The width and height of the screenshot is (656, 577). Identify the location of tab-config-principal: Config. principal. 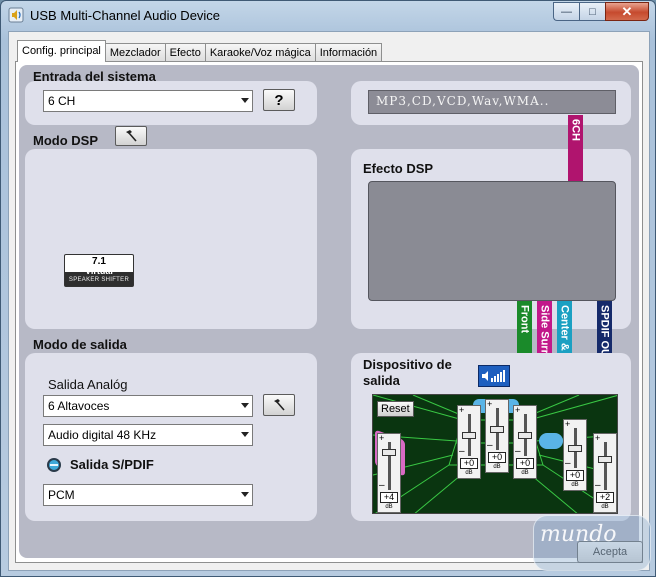
(61, 51).